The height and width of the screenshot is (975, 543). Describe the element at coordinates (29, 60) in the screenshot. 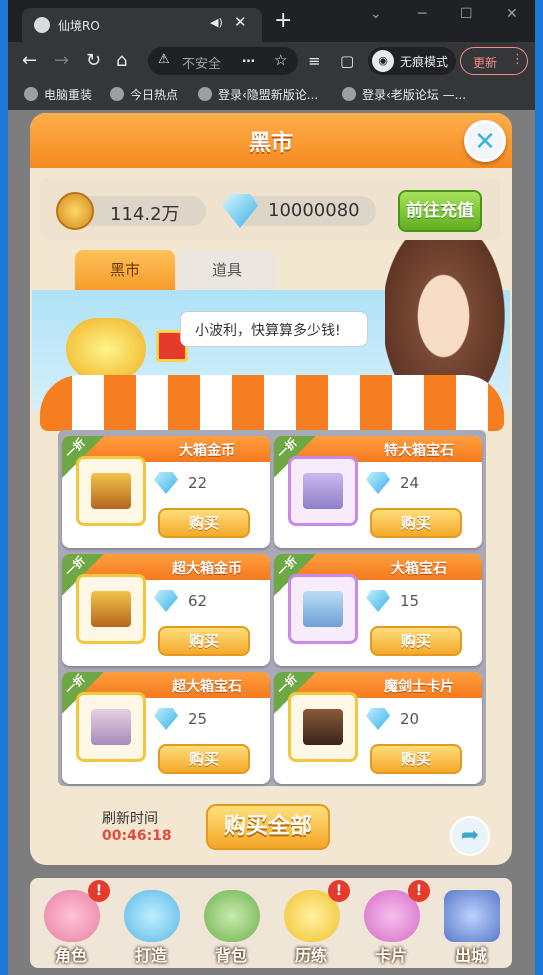

I see `back-icon: ←` at that location.